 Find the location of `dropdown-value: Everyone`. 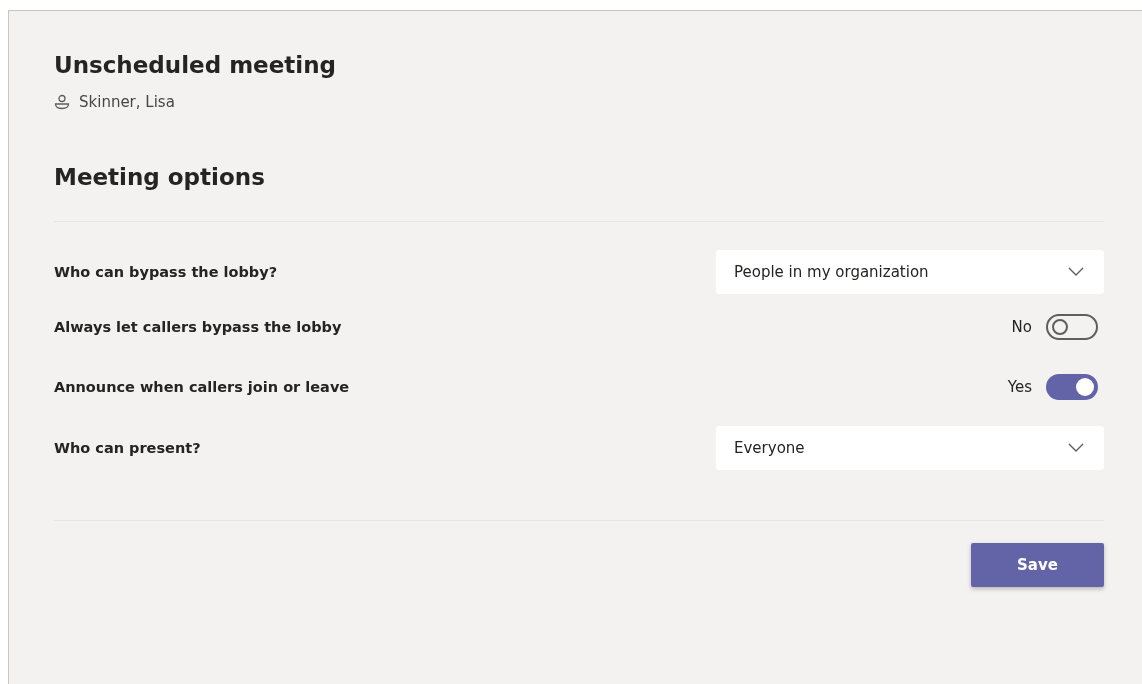

dropdown-value: Everyone is located at coordinates (769, 448).